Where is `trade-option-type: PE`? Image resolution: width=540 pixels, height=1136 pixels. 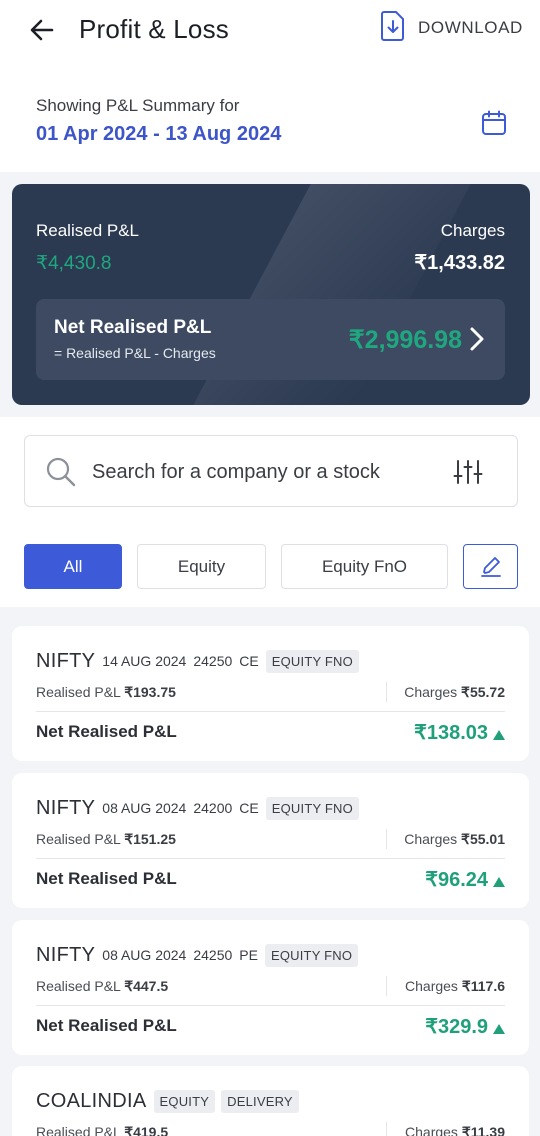 trade-option-type: PE is located at coordinates (248, 955).